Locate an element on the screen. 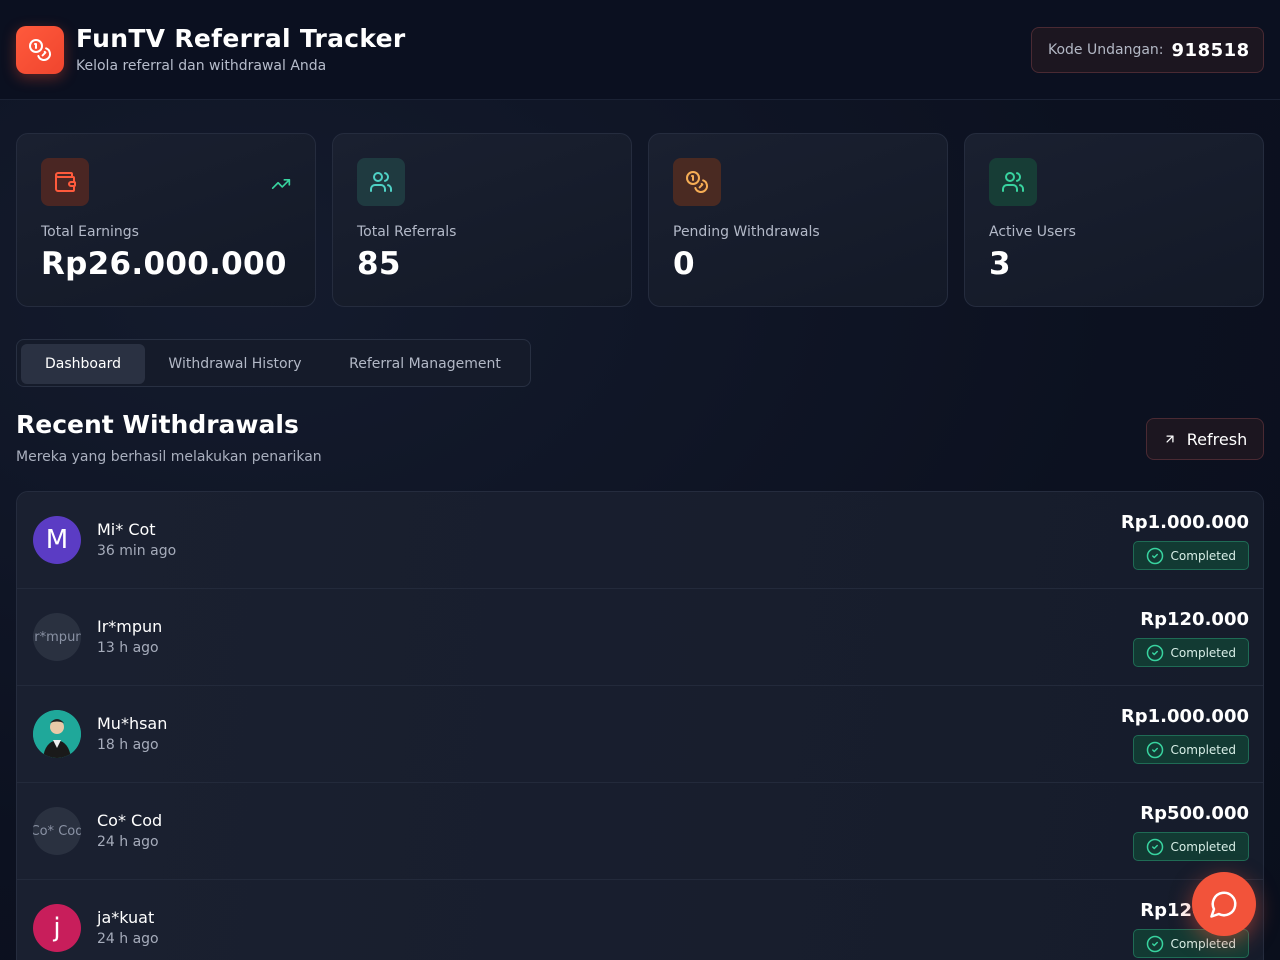 This screenshot has height=960, width=1280. avatar: j is located at coordinates (57, 928).